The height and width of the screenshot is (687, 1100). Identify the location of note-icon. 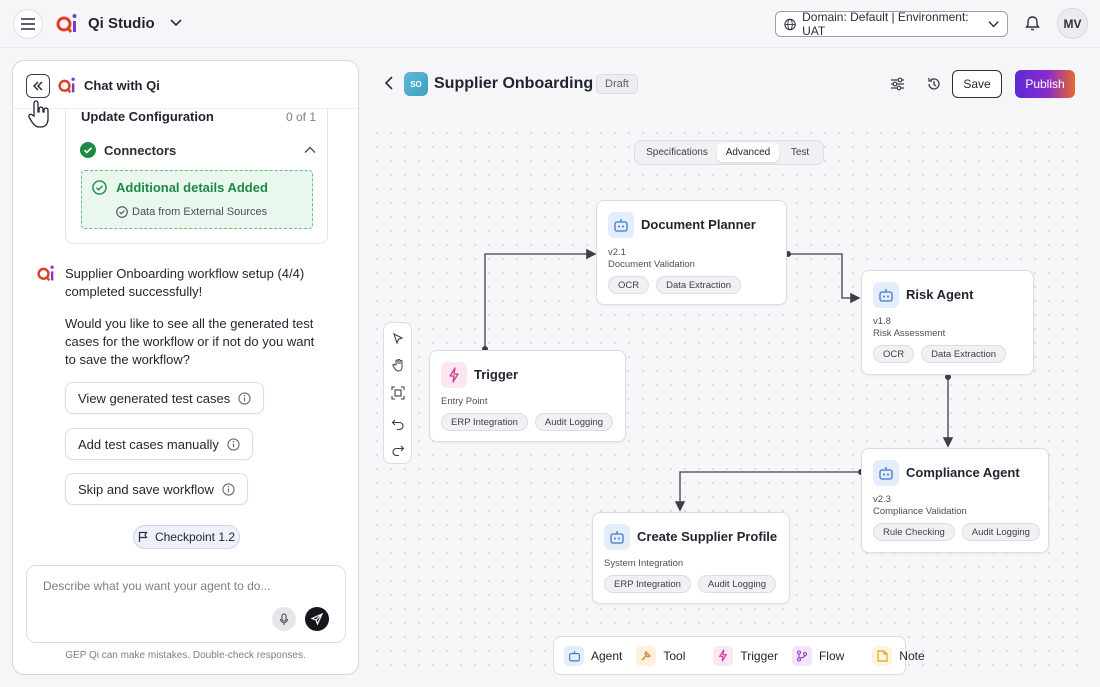
(882, 655).